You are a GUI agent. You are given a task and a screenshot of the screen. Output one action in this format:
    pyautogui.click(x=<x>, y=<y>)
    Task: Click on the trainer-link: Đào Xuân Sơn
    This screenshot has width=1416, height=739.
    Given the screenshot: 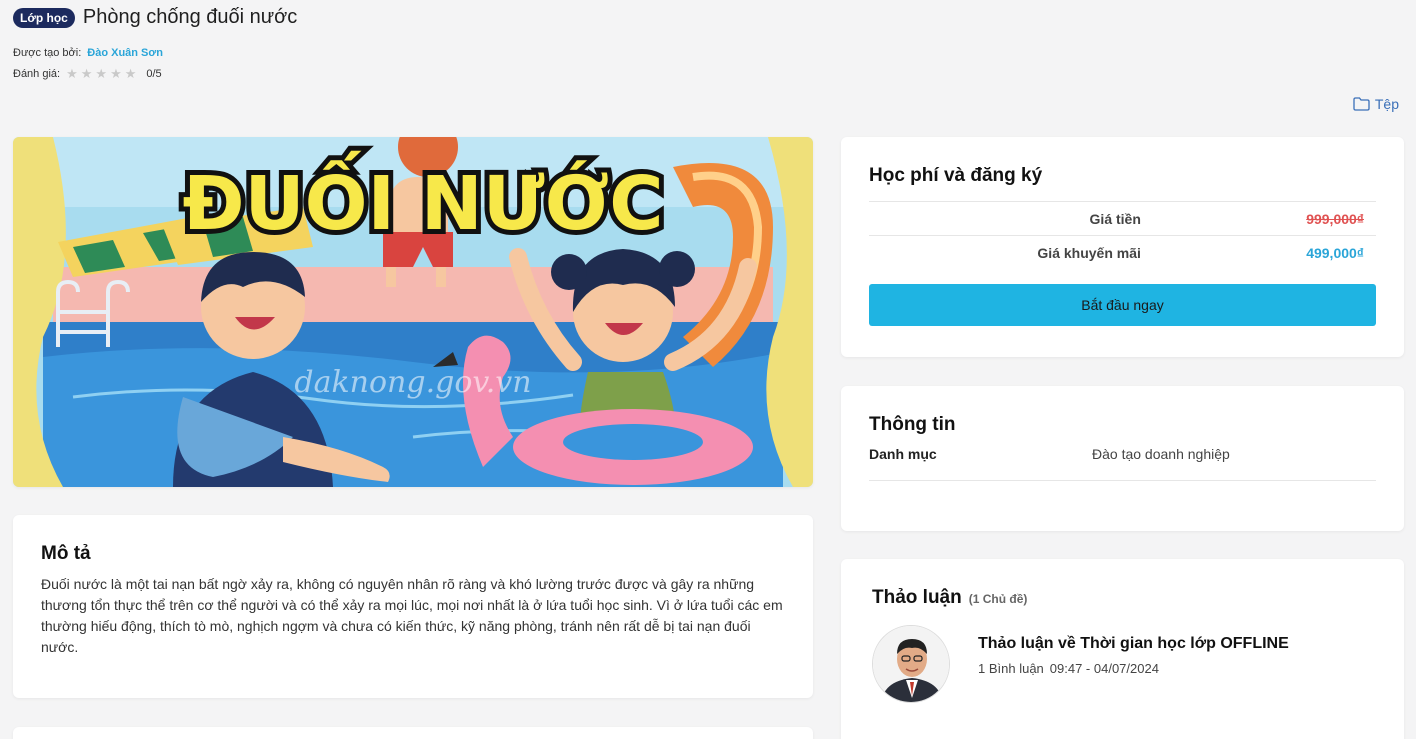 What is the action you would take?
    pyautogui.click(x=125, y=53)
    